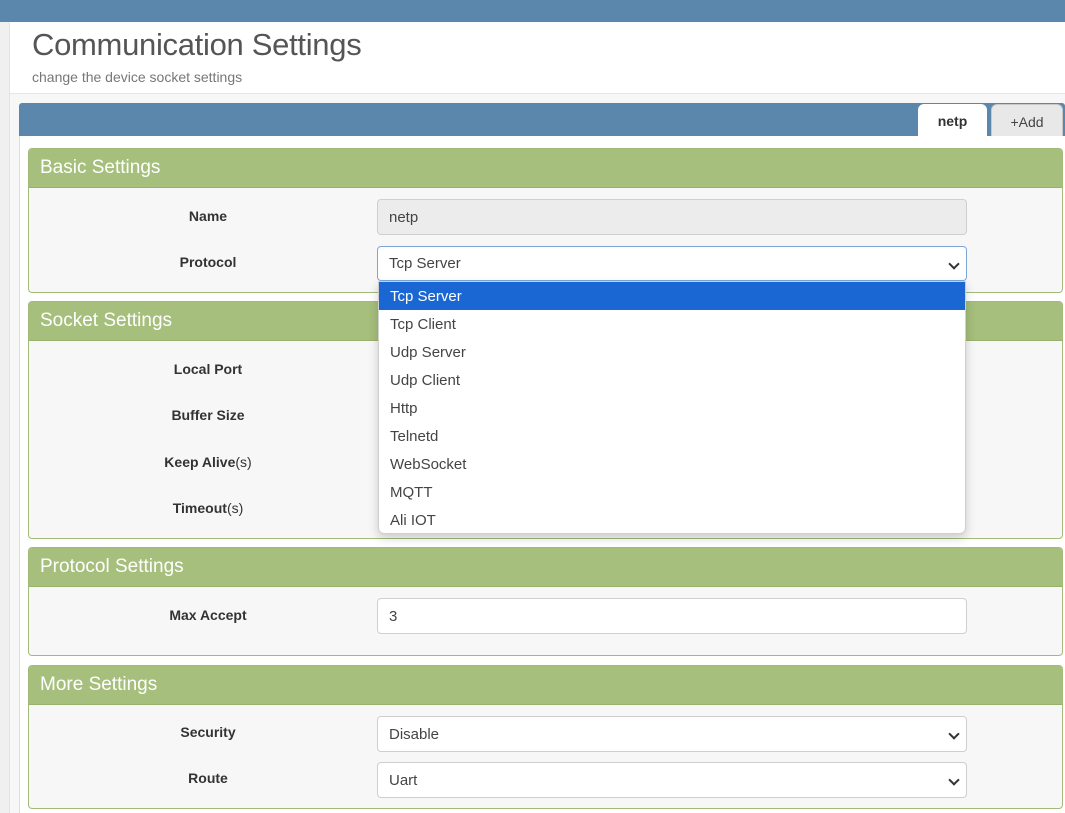  Describe the element at coordinates (208, 216) in the screenshot. I see `name-label: Name` at that location.